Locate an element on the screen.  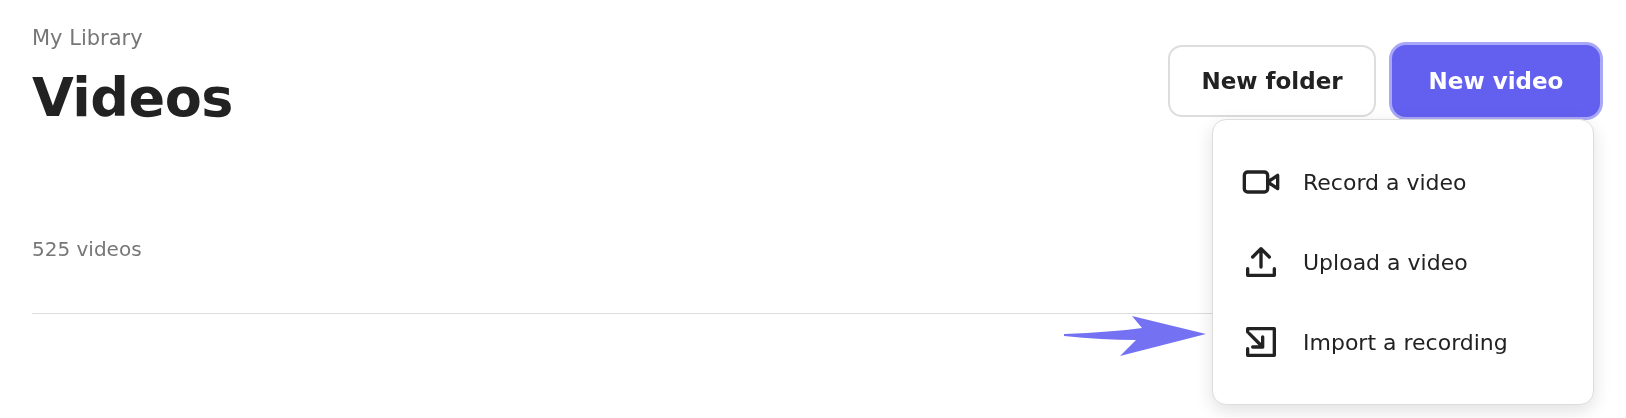
new-folder-button: New folder is located at coordinates (1272, 81).